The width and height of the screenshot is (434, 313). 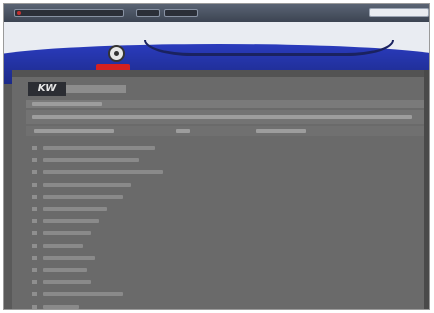 What do you see at coordinates (19, 13) in the screenshot?
I see `favicon-icon` at bounding box center [19, 13].